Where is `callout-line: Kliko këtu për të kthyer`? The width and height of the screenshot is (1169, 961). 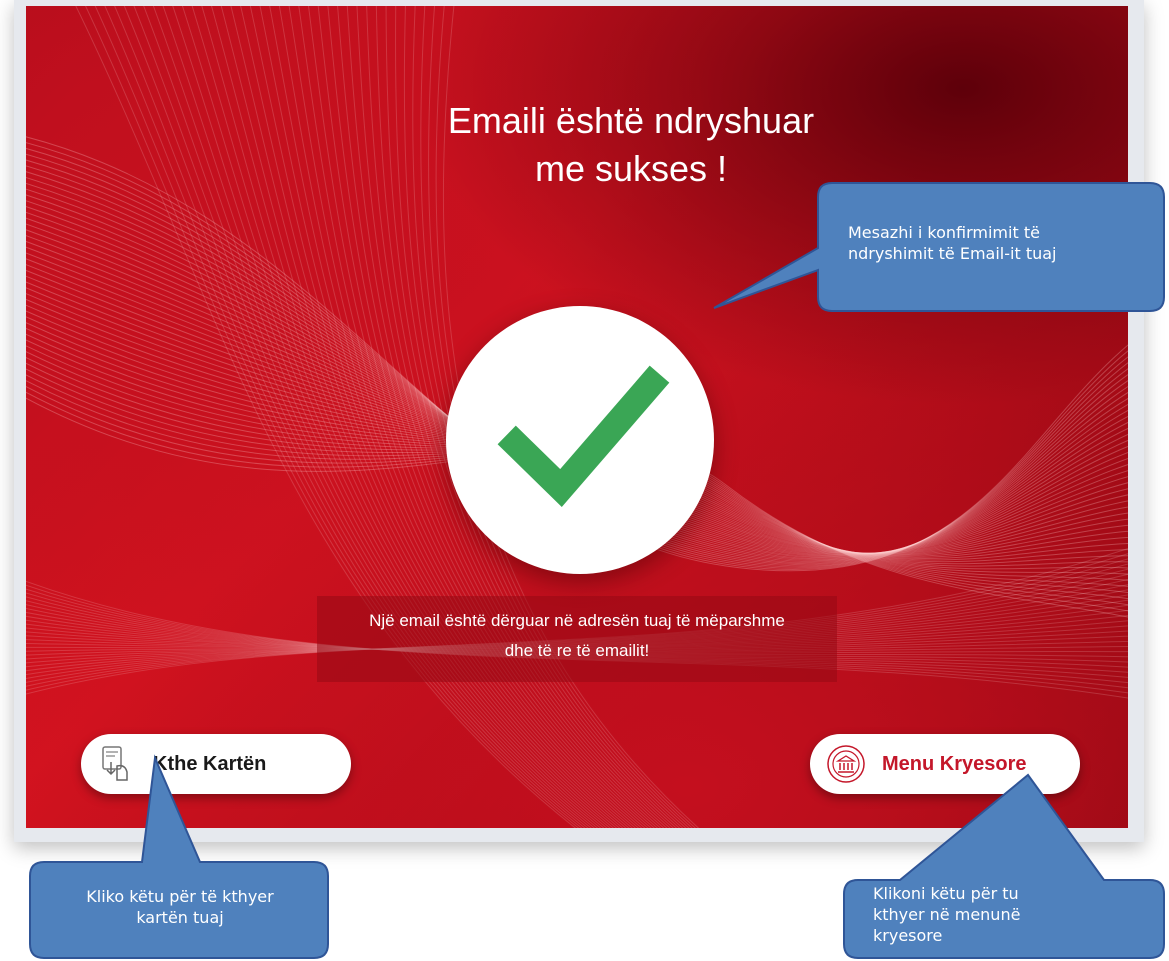 callout-line: Kliko këtu për të kthyer is located at coordinates (180, 896).